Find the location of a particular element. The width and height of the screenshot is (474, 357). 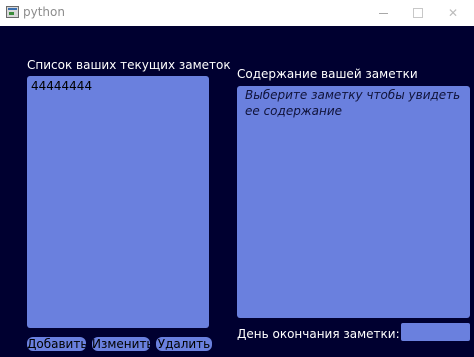

list-item: 44444444 is located at coordinates (118, 86).